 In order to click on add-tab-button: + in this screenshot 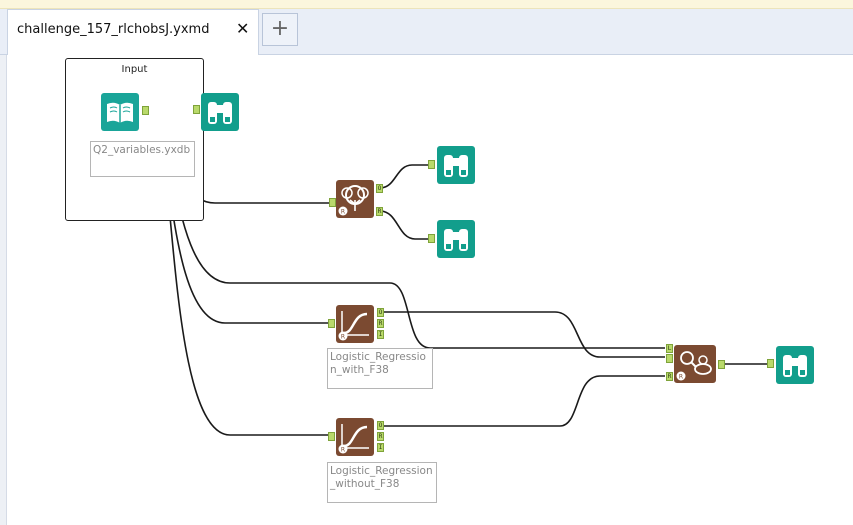, I will do `click(280, 29)`.